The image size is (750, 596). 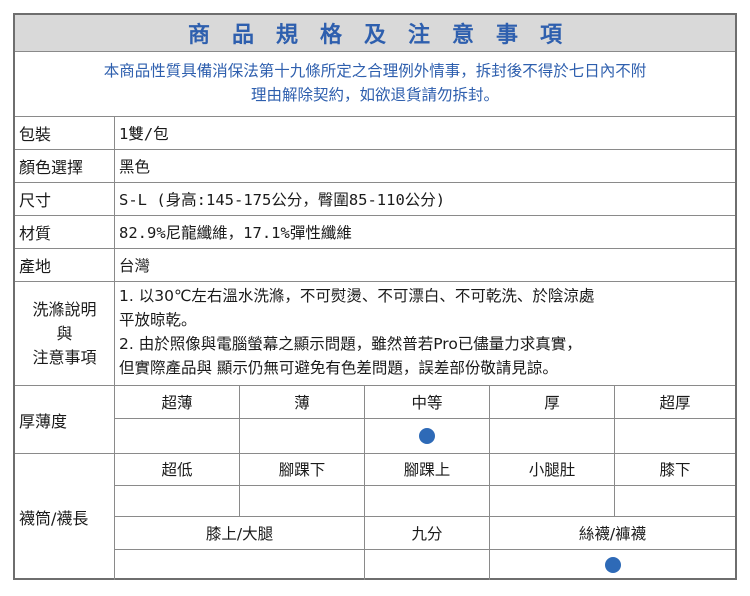 What do you see at coordinates (158, 320) in the screenshot?
I see `care-line: 平放晾乾。` at bounding box center [158, 320].